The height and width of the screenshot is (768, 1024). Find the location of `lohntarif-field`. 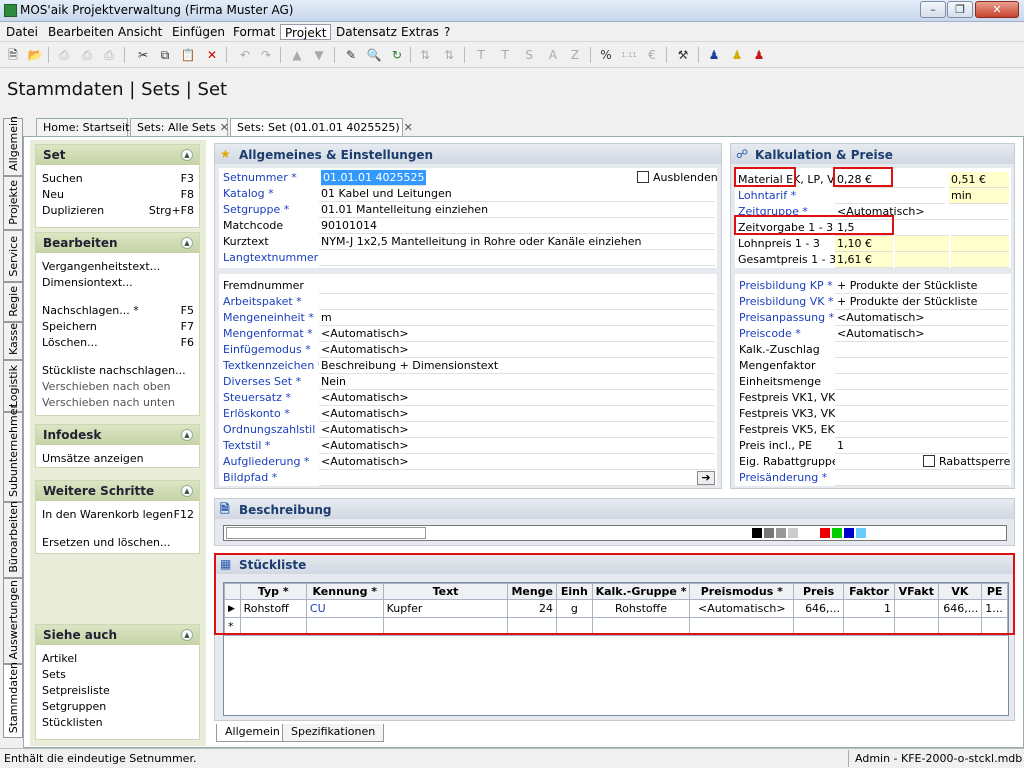

lohntarif-field is located at coordinates (890, 196).